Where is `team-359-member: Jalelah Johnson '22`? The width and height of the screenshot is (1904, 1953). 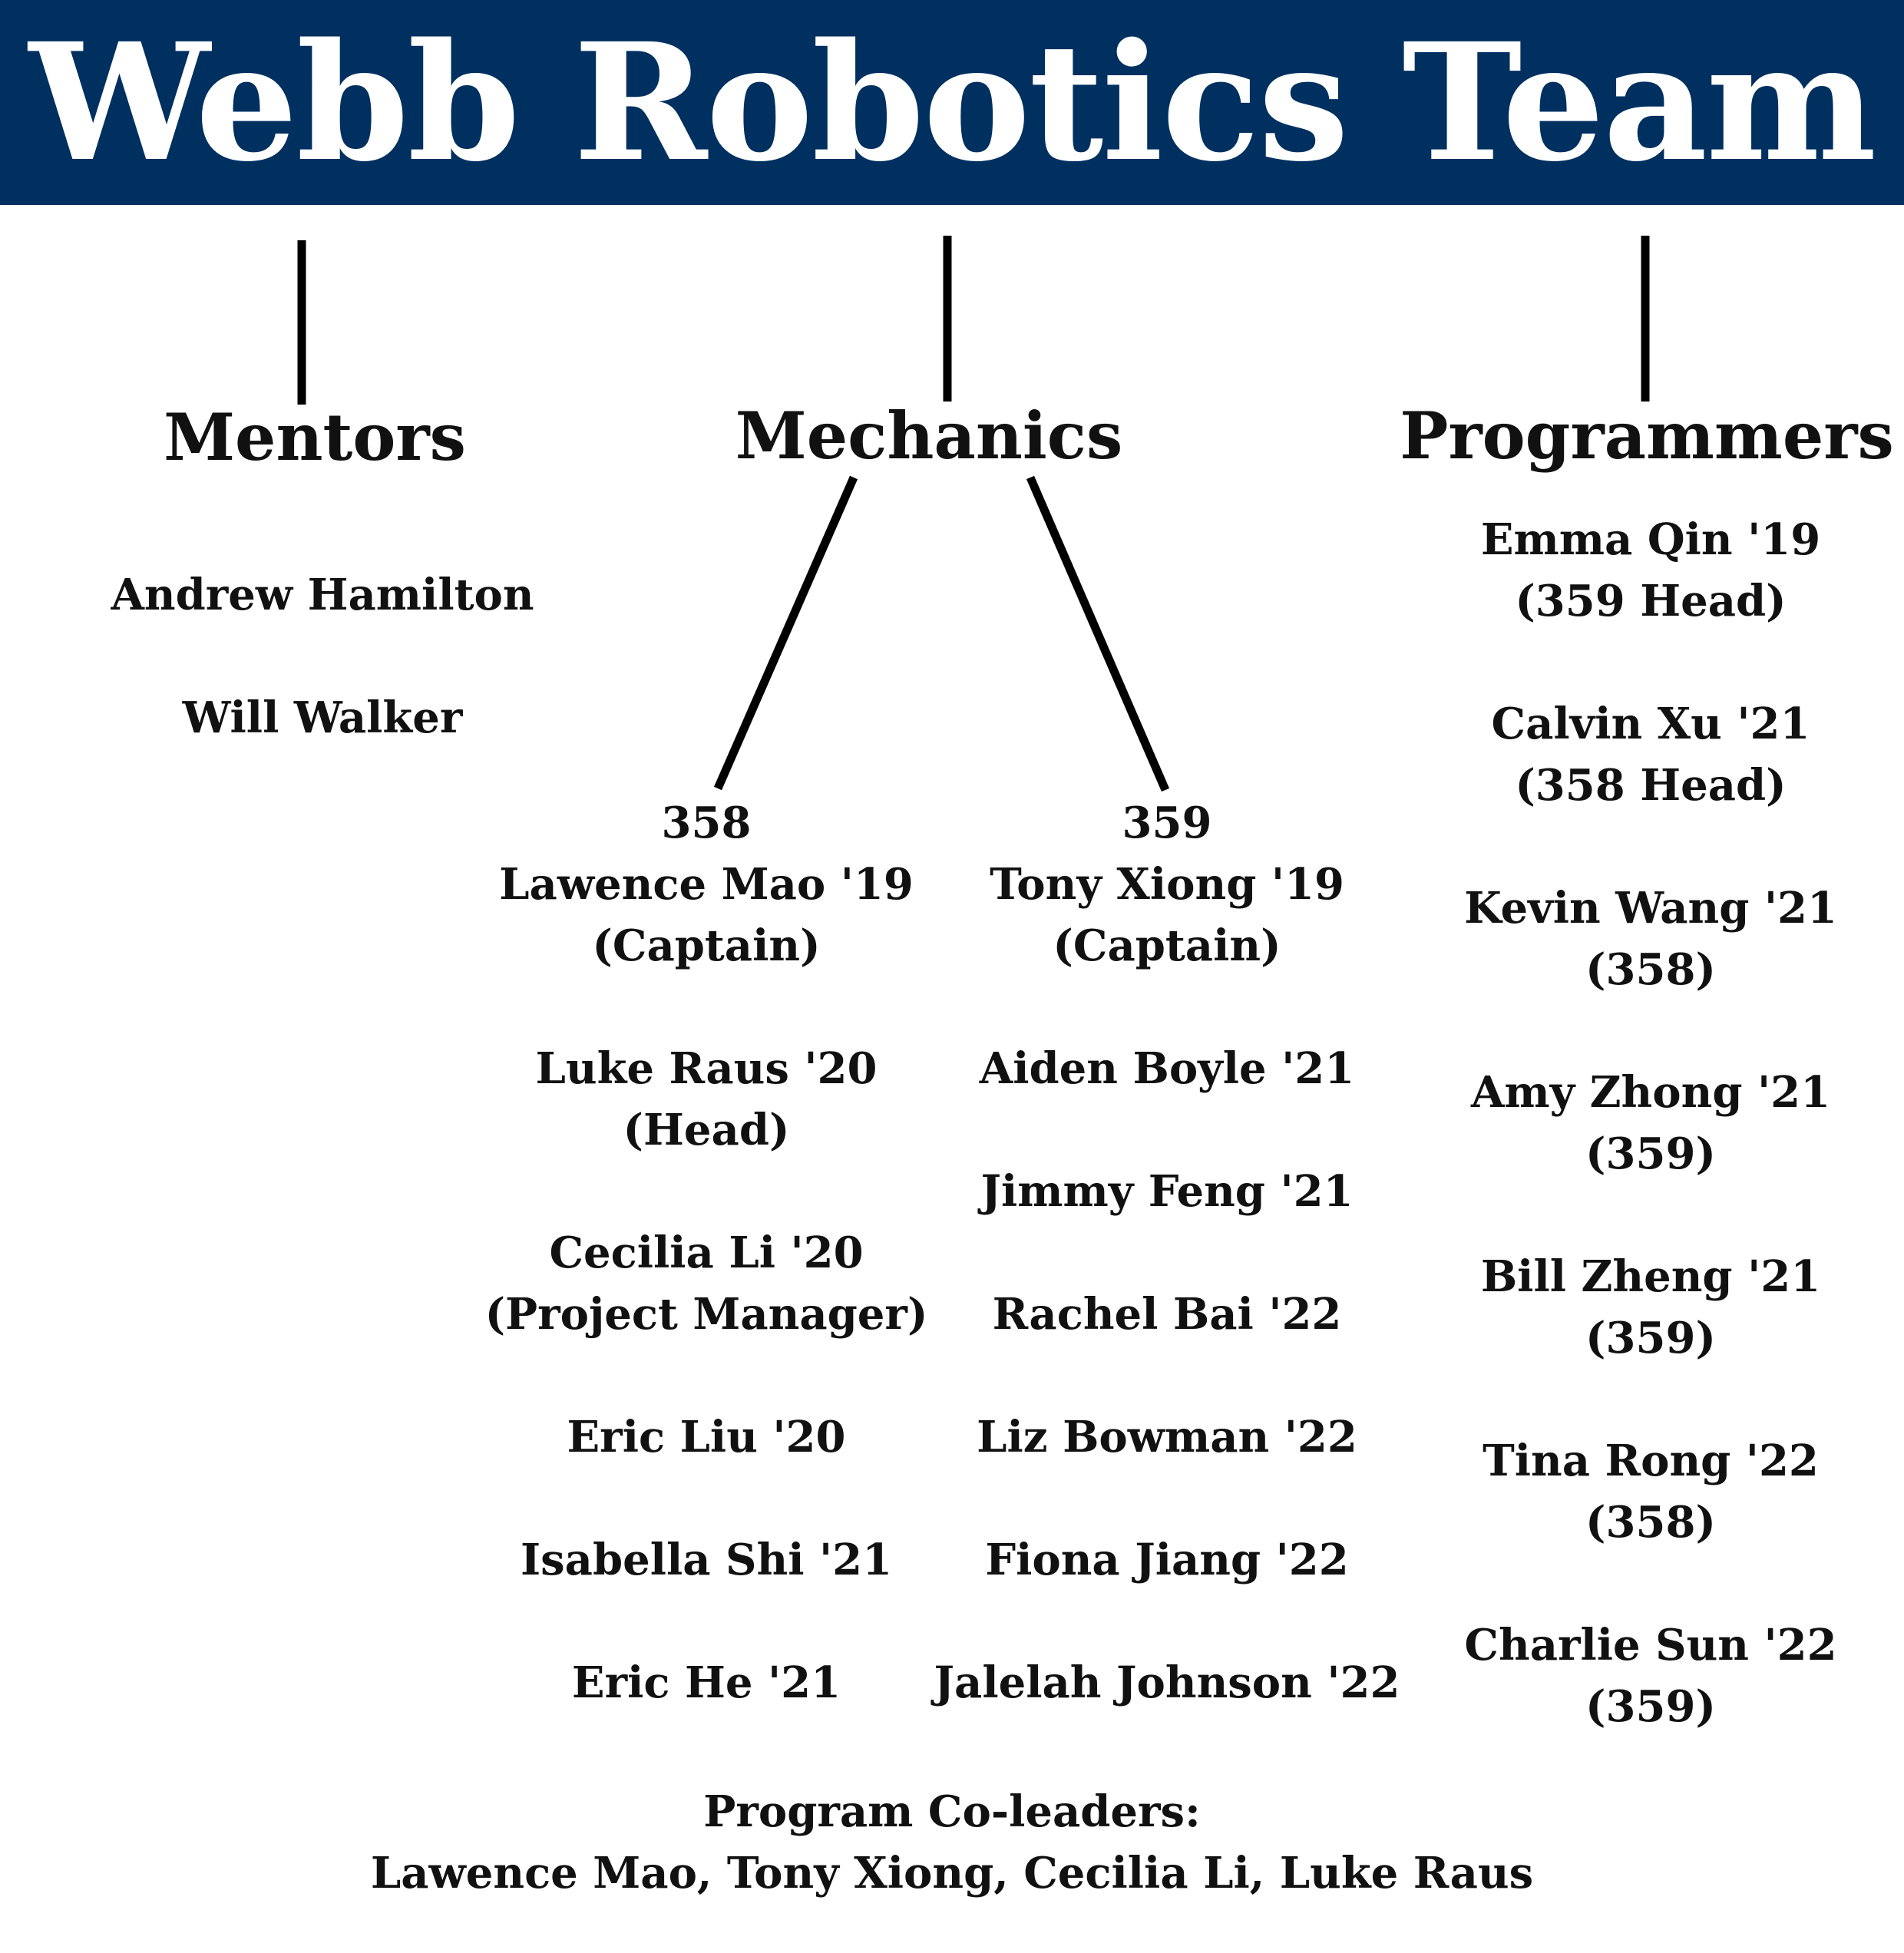
team-359-member: Jalelah Johnson '22 is located at coordinates (1167, 1682).